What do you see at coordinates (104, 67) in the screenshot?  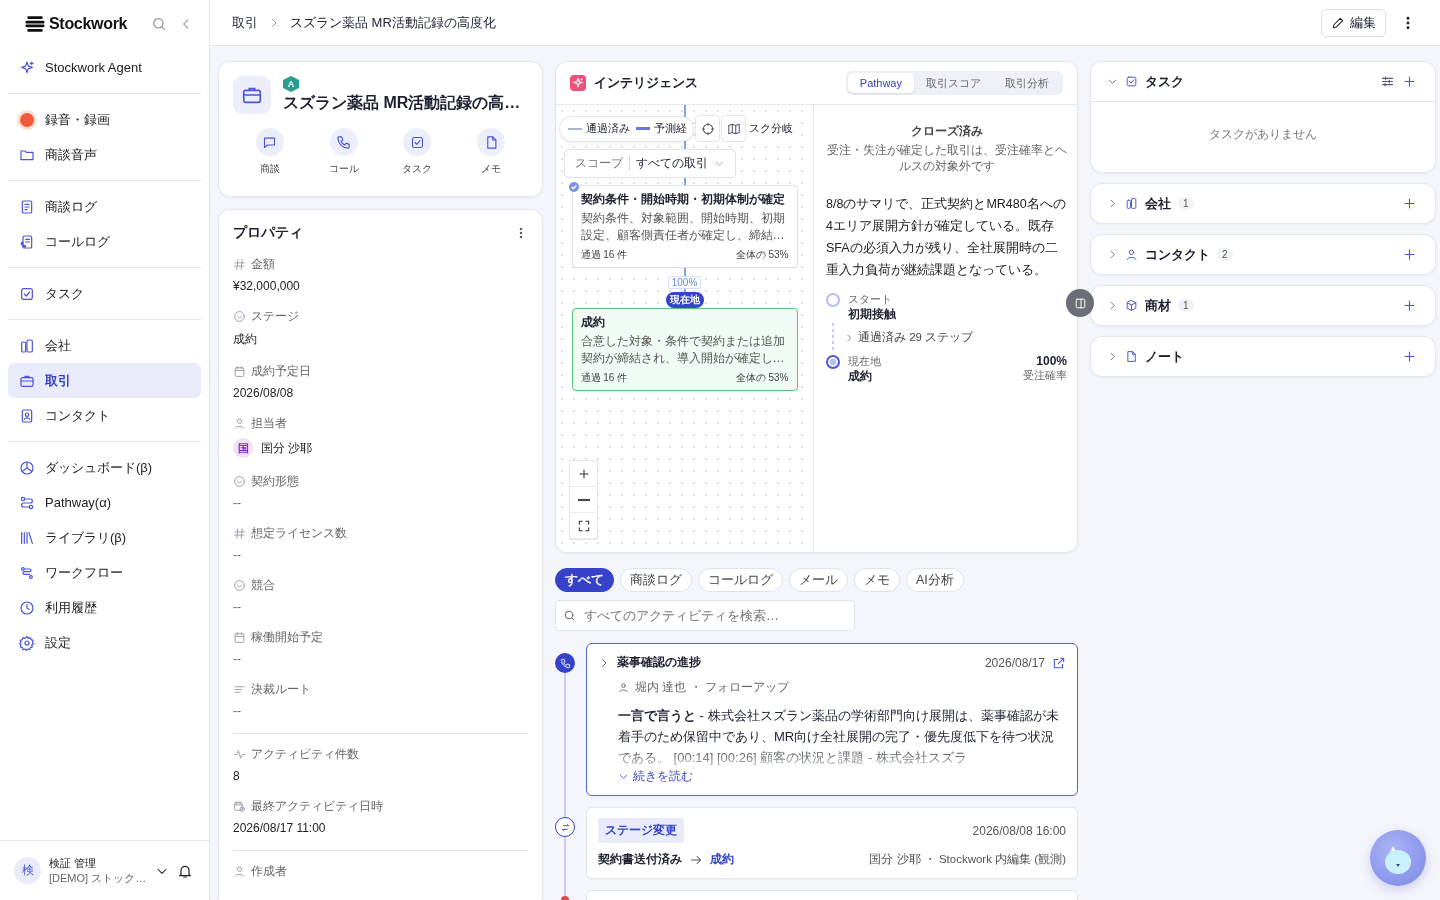 I see `sidebar-item: Stockwork Agent` at bounding box center [104, 67].